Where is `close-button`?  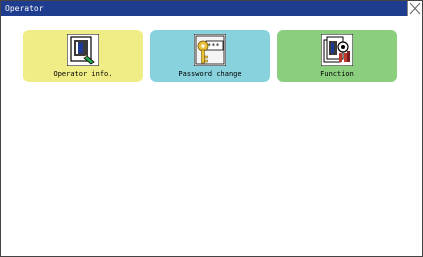
close-button is located at coordinates (414, 8).